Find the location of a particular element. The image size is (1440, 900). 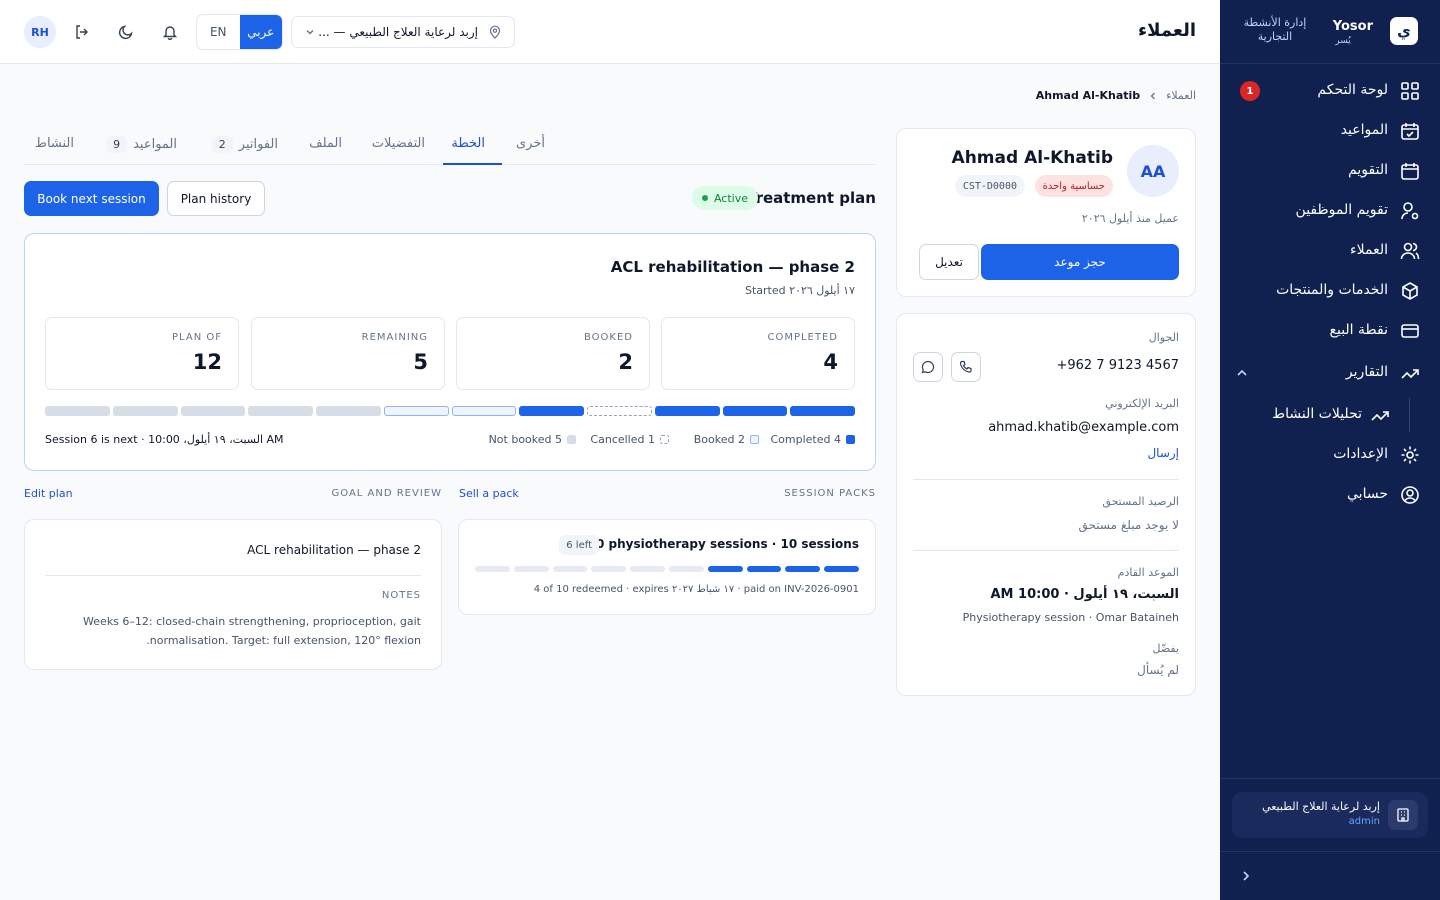

tab-invoices: الفواتير 2 is located at coordinates (244, 144).